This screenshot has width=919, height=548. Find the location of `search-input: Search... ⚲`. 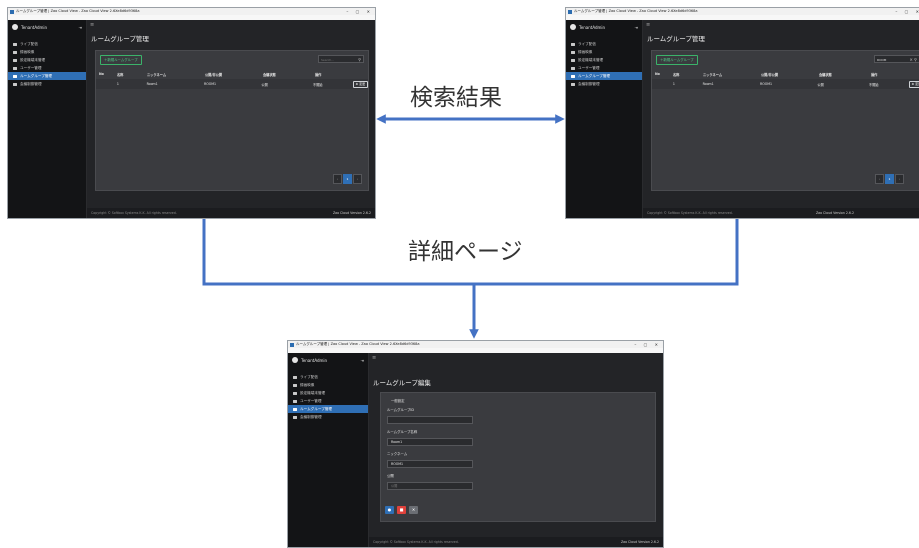

search-input: Search... ⚲ is located at coordinates (341, 59).